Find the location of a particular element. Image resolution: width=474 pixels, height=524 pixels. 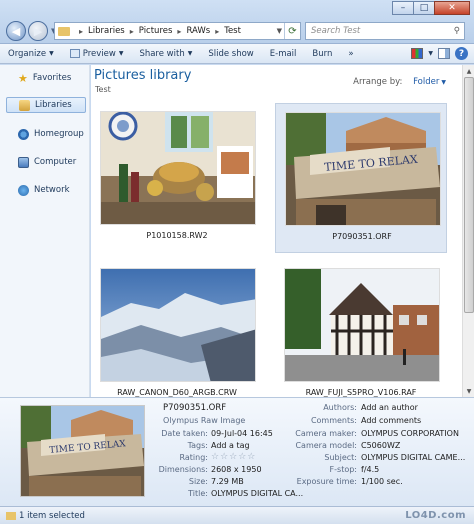

rating-label: Rating: is located at coordinates (194, 457).